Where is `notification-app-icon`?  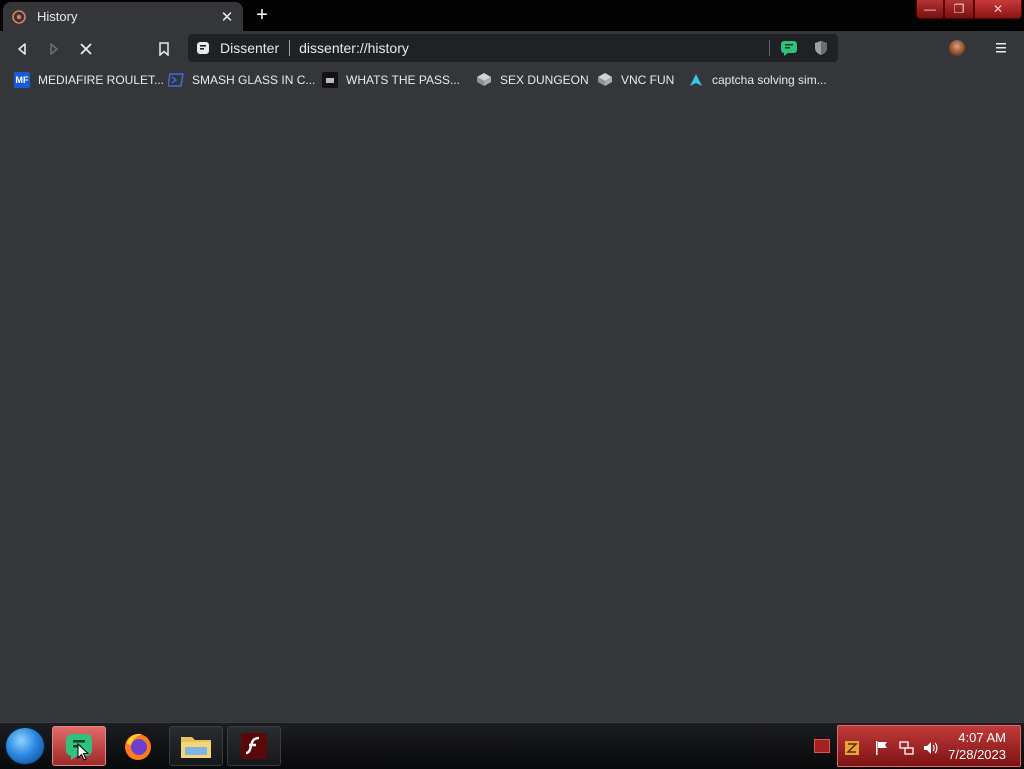
notification-app-icon is located at coordinates (852, 748).